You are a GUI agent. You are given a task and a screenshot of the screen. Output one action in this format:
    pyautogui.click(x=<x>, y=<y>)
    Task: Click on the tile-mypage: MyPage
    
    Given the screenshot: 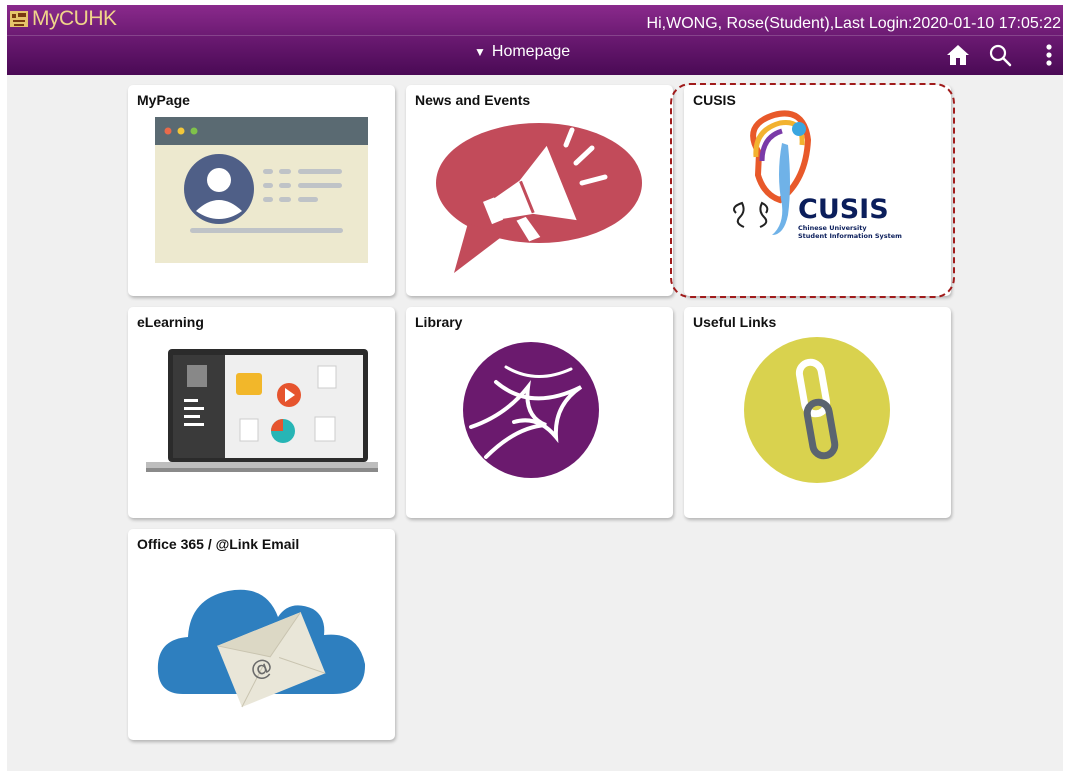 What is the action you would take?
    pyautogui.click(x=261, y=190)
    